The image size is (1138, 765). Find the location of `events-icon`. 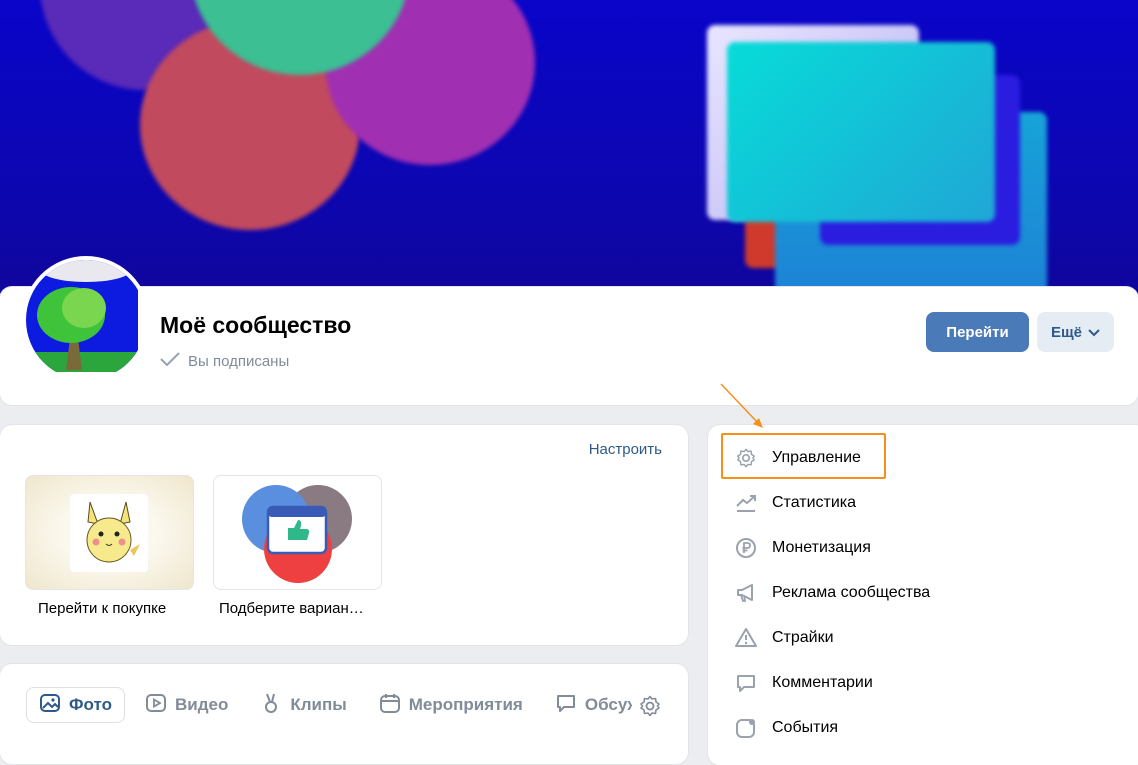

events-icon is located at coordinates (746, 728).